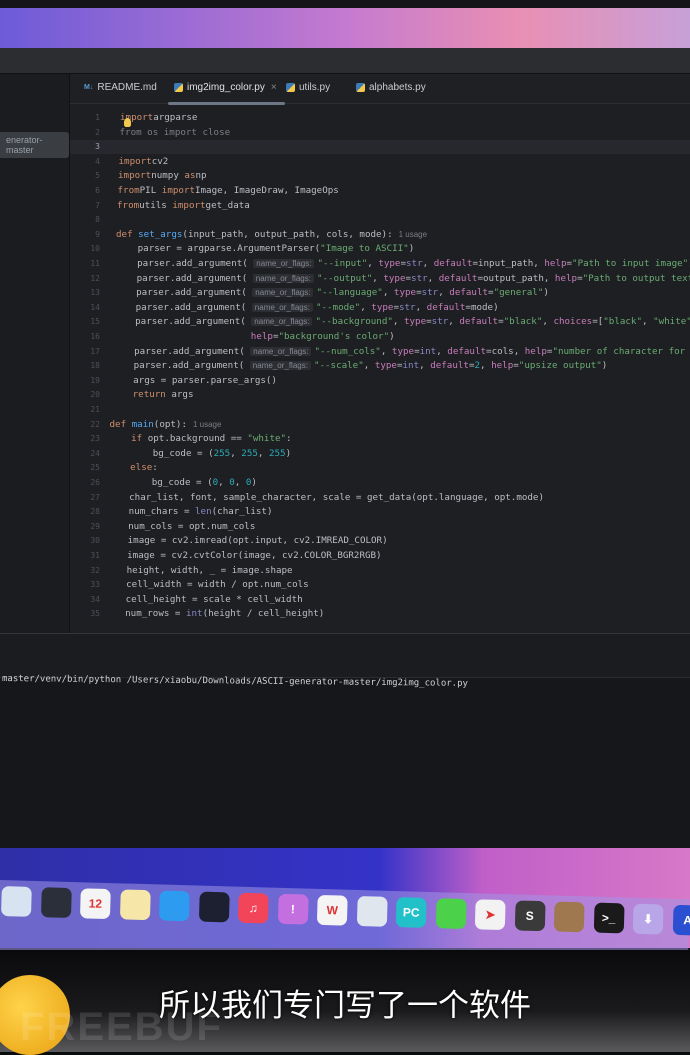 Image resolution: width=690 pixels, height=1055 pixels. Describe the element at coordinates (345, 1002) in the screenshot. I see `video-subtitle: 所以我们专门写了一个软件` at that location.